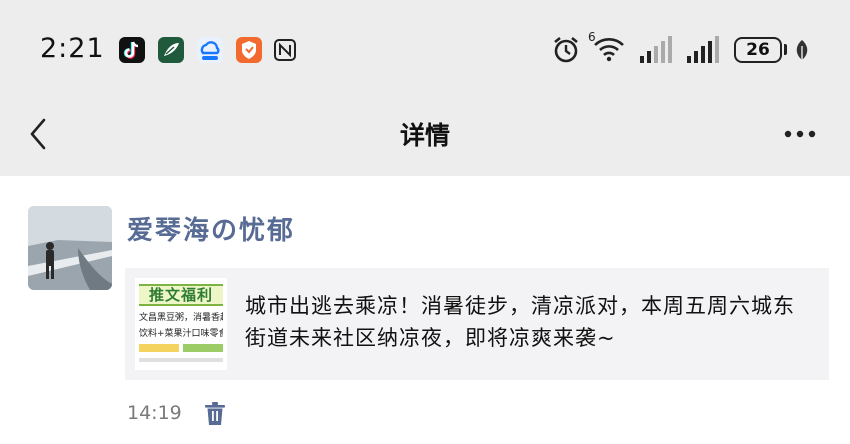 The width and height of the screenshot is (850, 444). Describe the element at coordinates (285, 50) in the screenshot. I see `nfc-icon` at that location.